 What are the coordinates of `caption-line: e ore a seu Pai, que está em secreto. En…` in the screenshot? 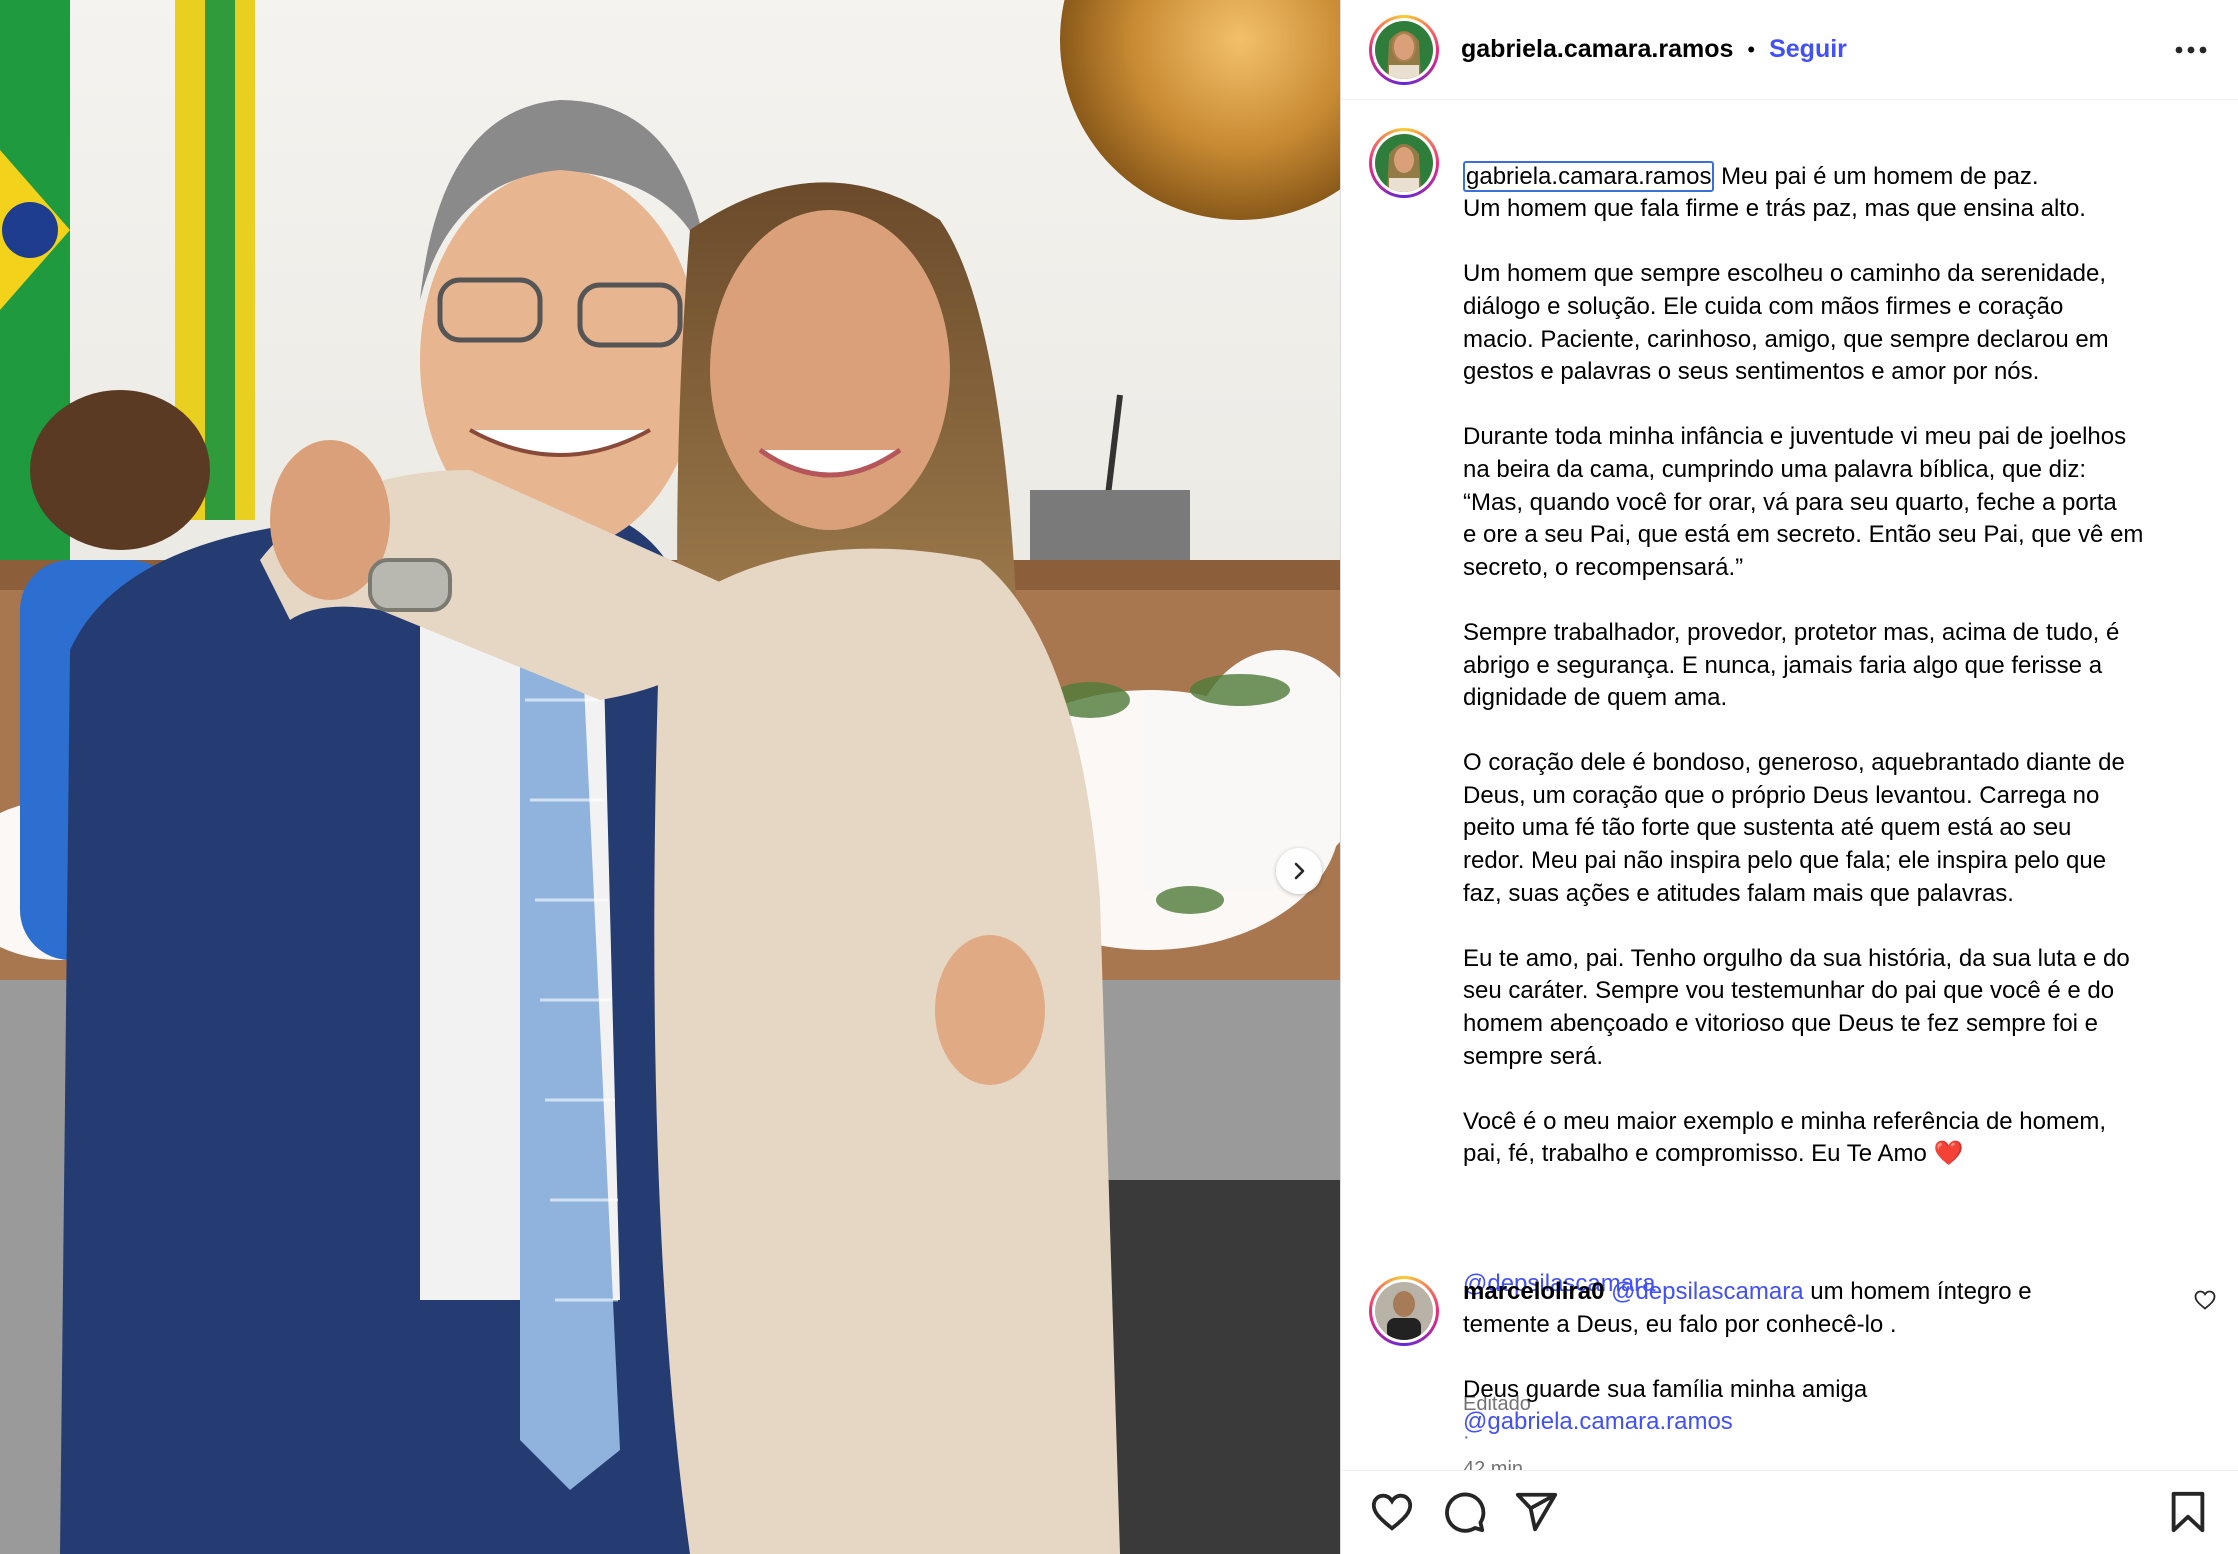 It's located at (1803, 535).